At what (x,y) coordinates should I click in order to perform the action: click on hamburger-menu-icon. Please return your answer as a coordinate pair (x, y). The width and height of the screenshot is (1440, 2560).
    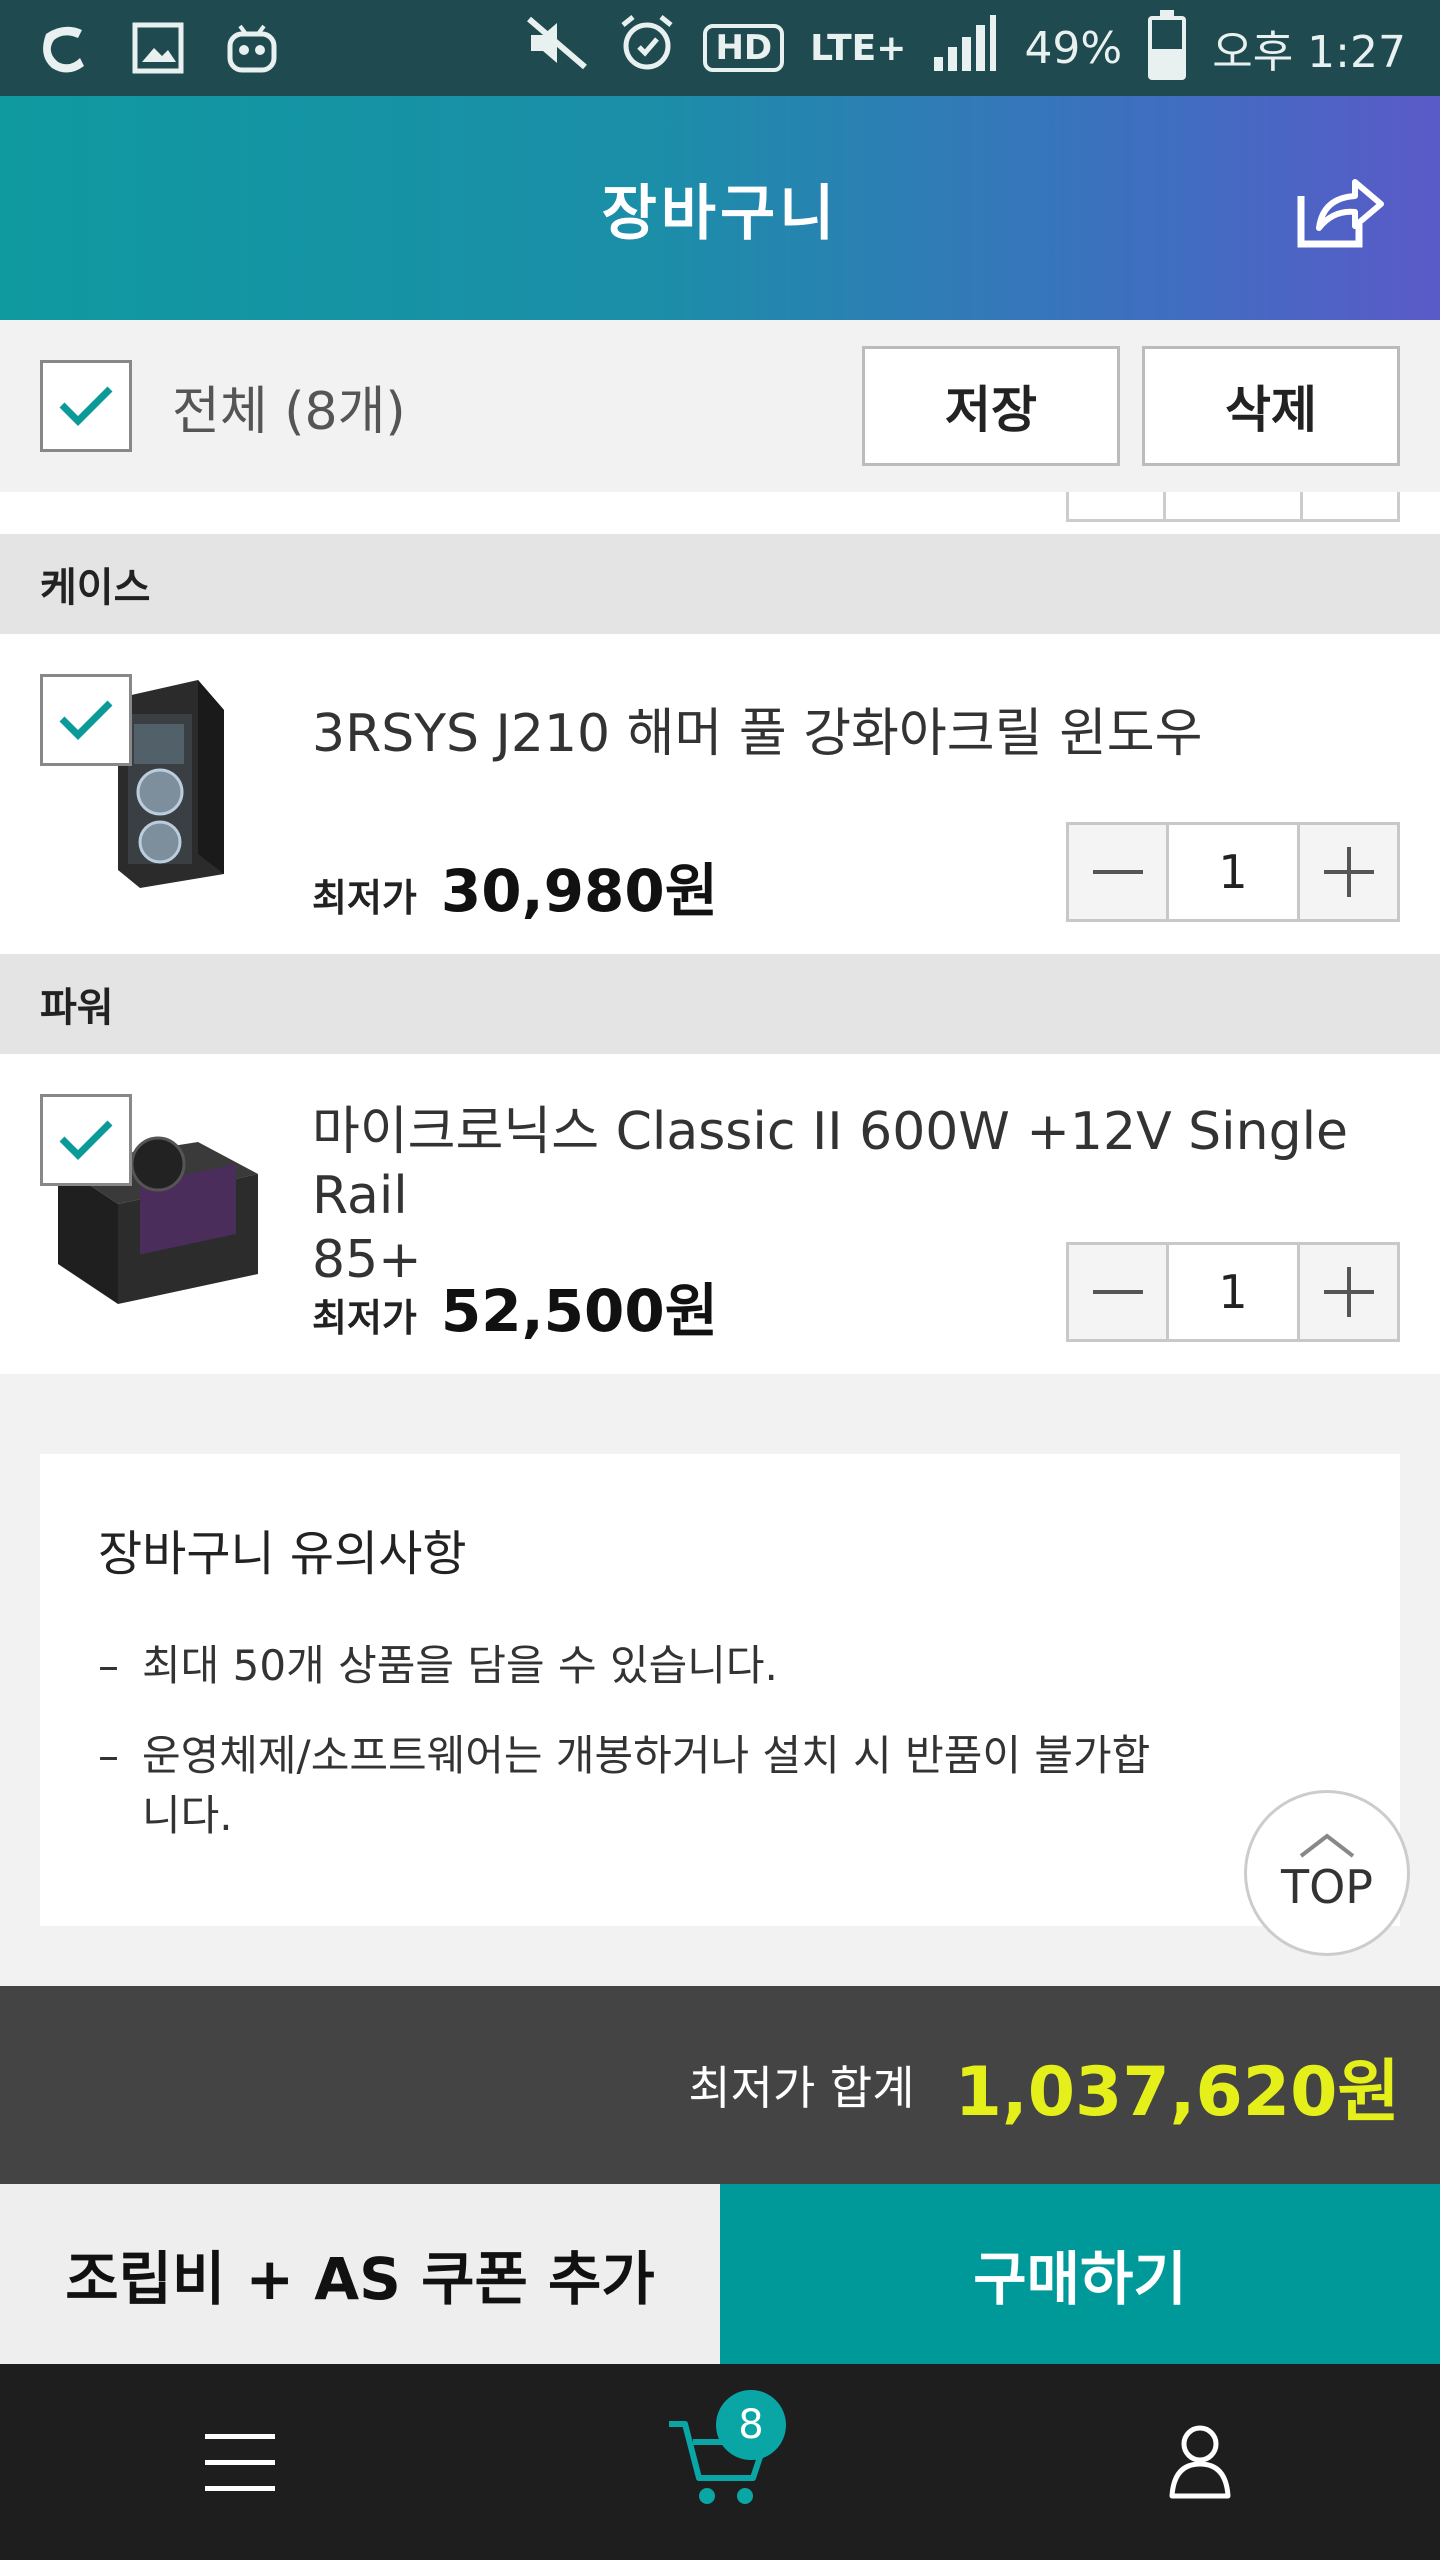
    Looking at the image, I should click on (240, 2462).